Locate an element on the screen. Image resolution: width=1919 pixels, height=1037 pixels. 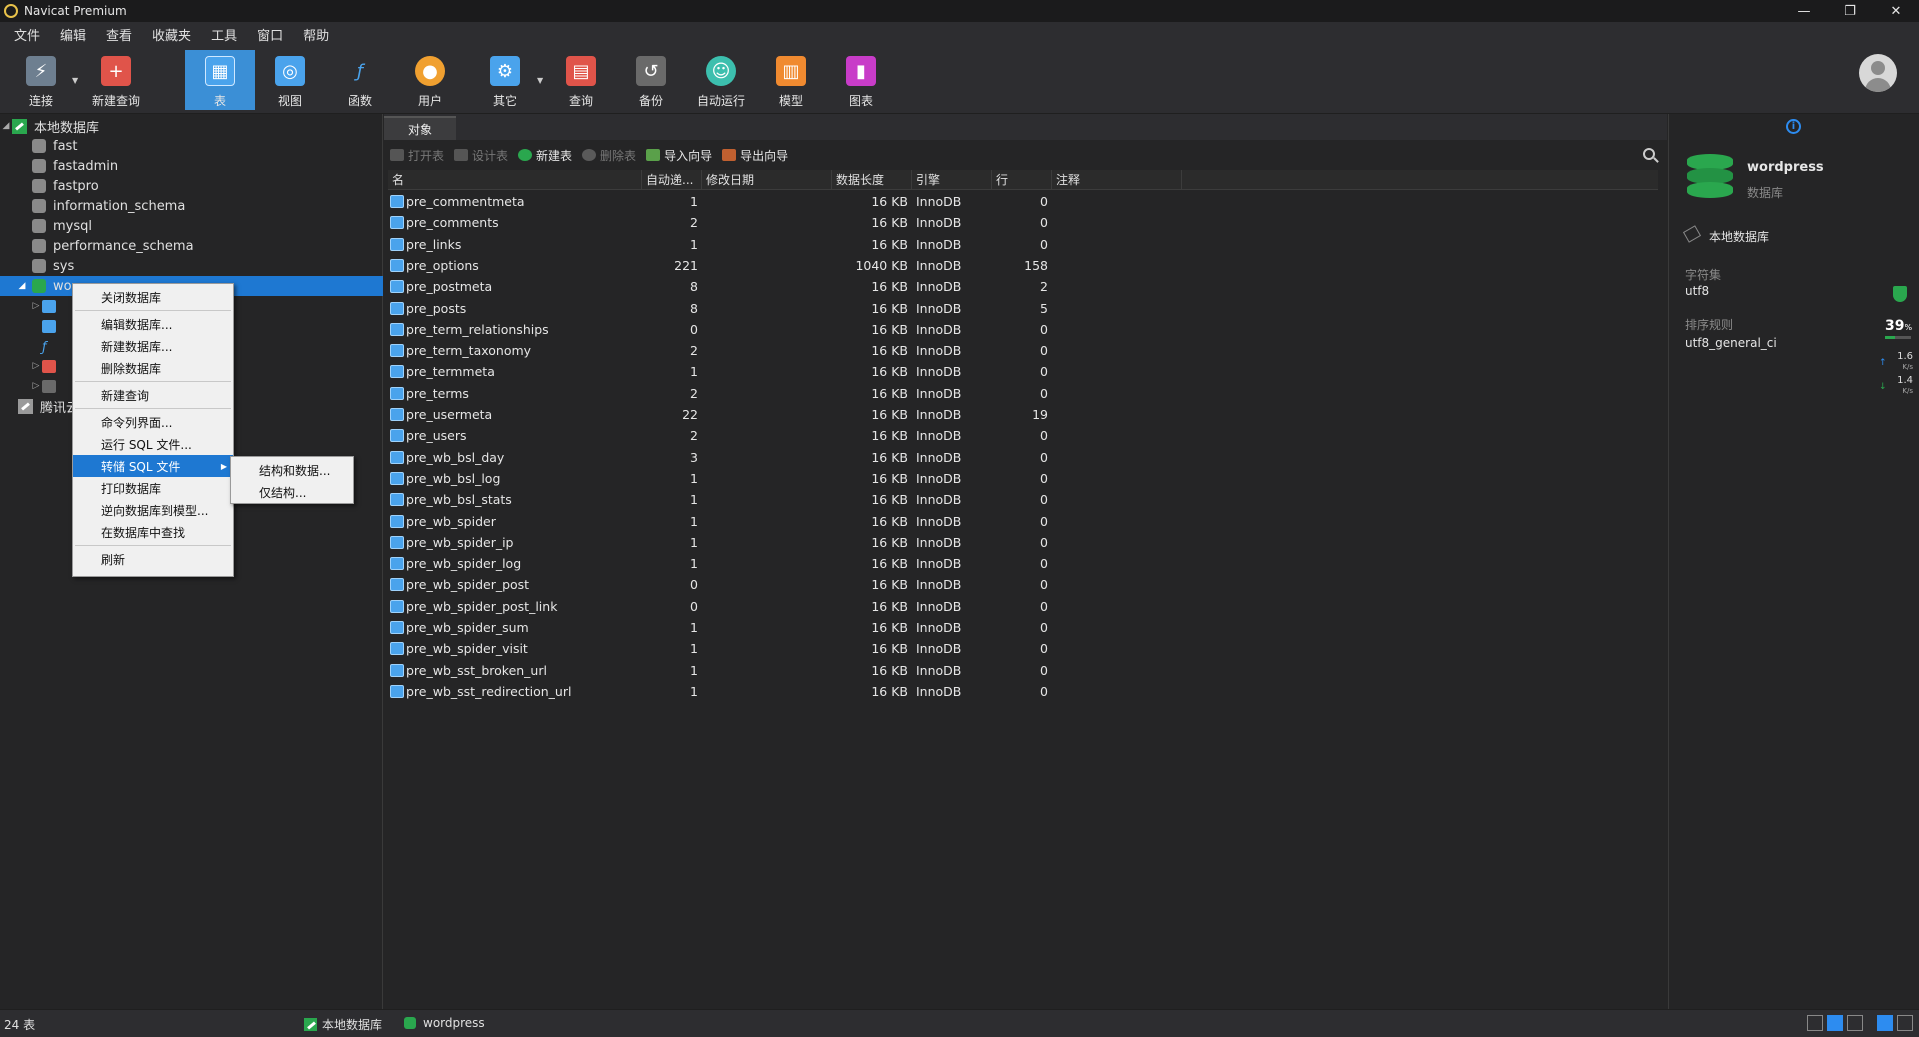
table-row: pre_options 221 1040 KB InnoDB 158 is located at coordinates (1023, 265).